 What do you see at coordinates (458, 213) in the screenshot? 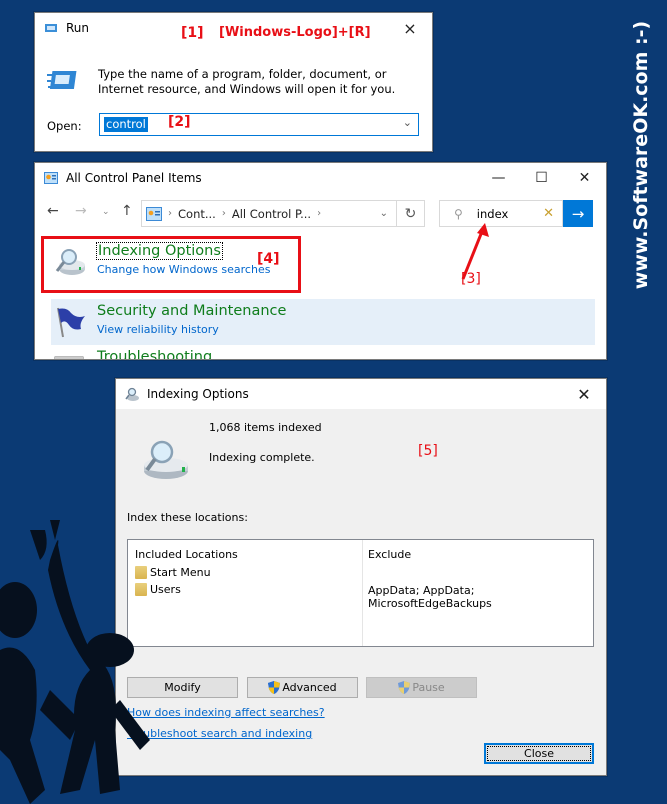
I see `search-icon: ⚲` at bounding box center [458, 213].